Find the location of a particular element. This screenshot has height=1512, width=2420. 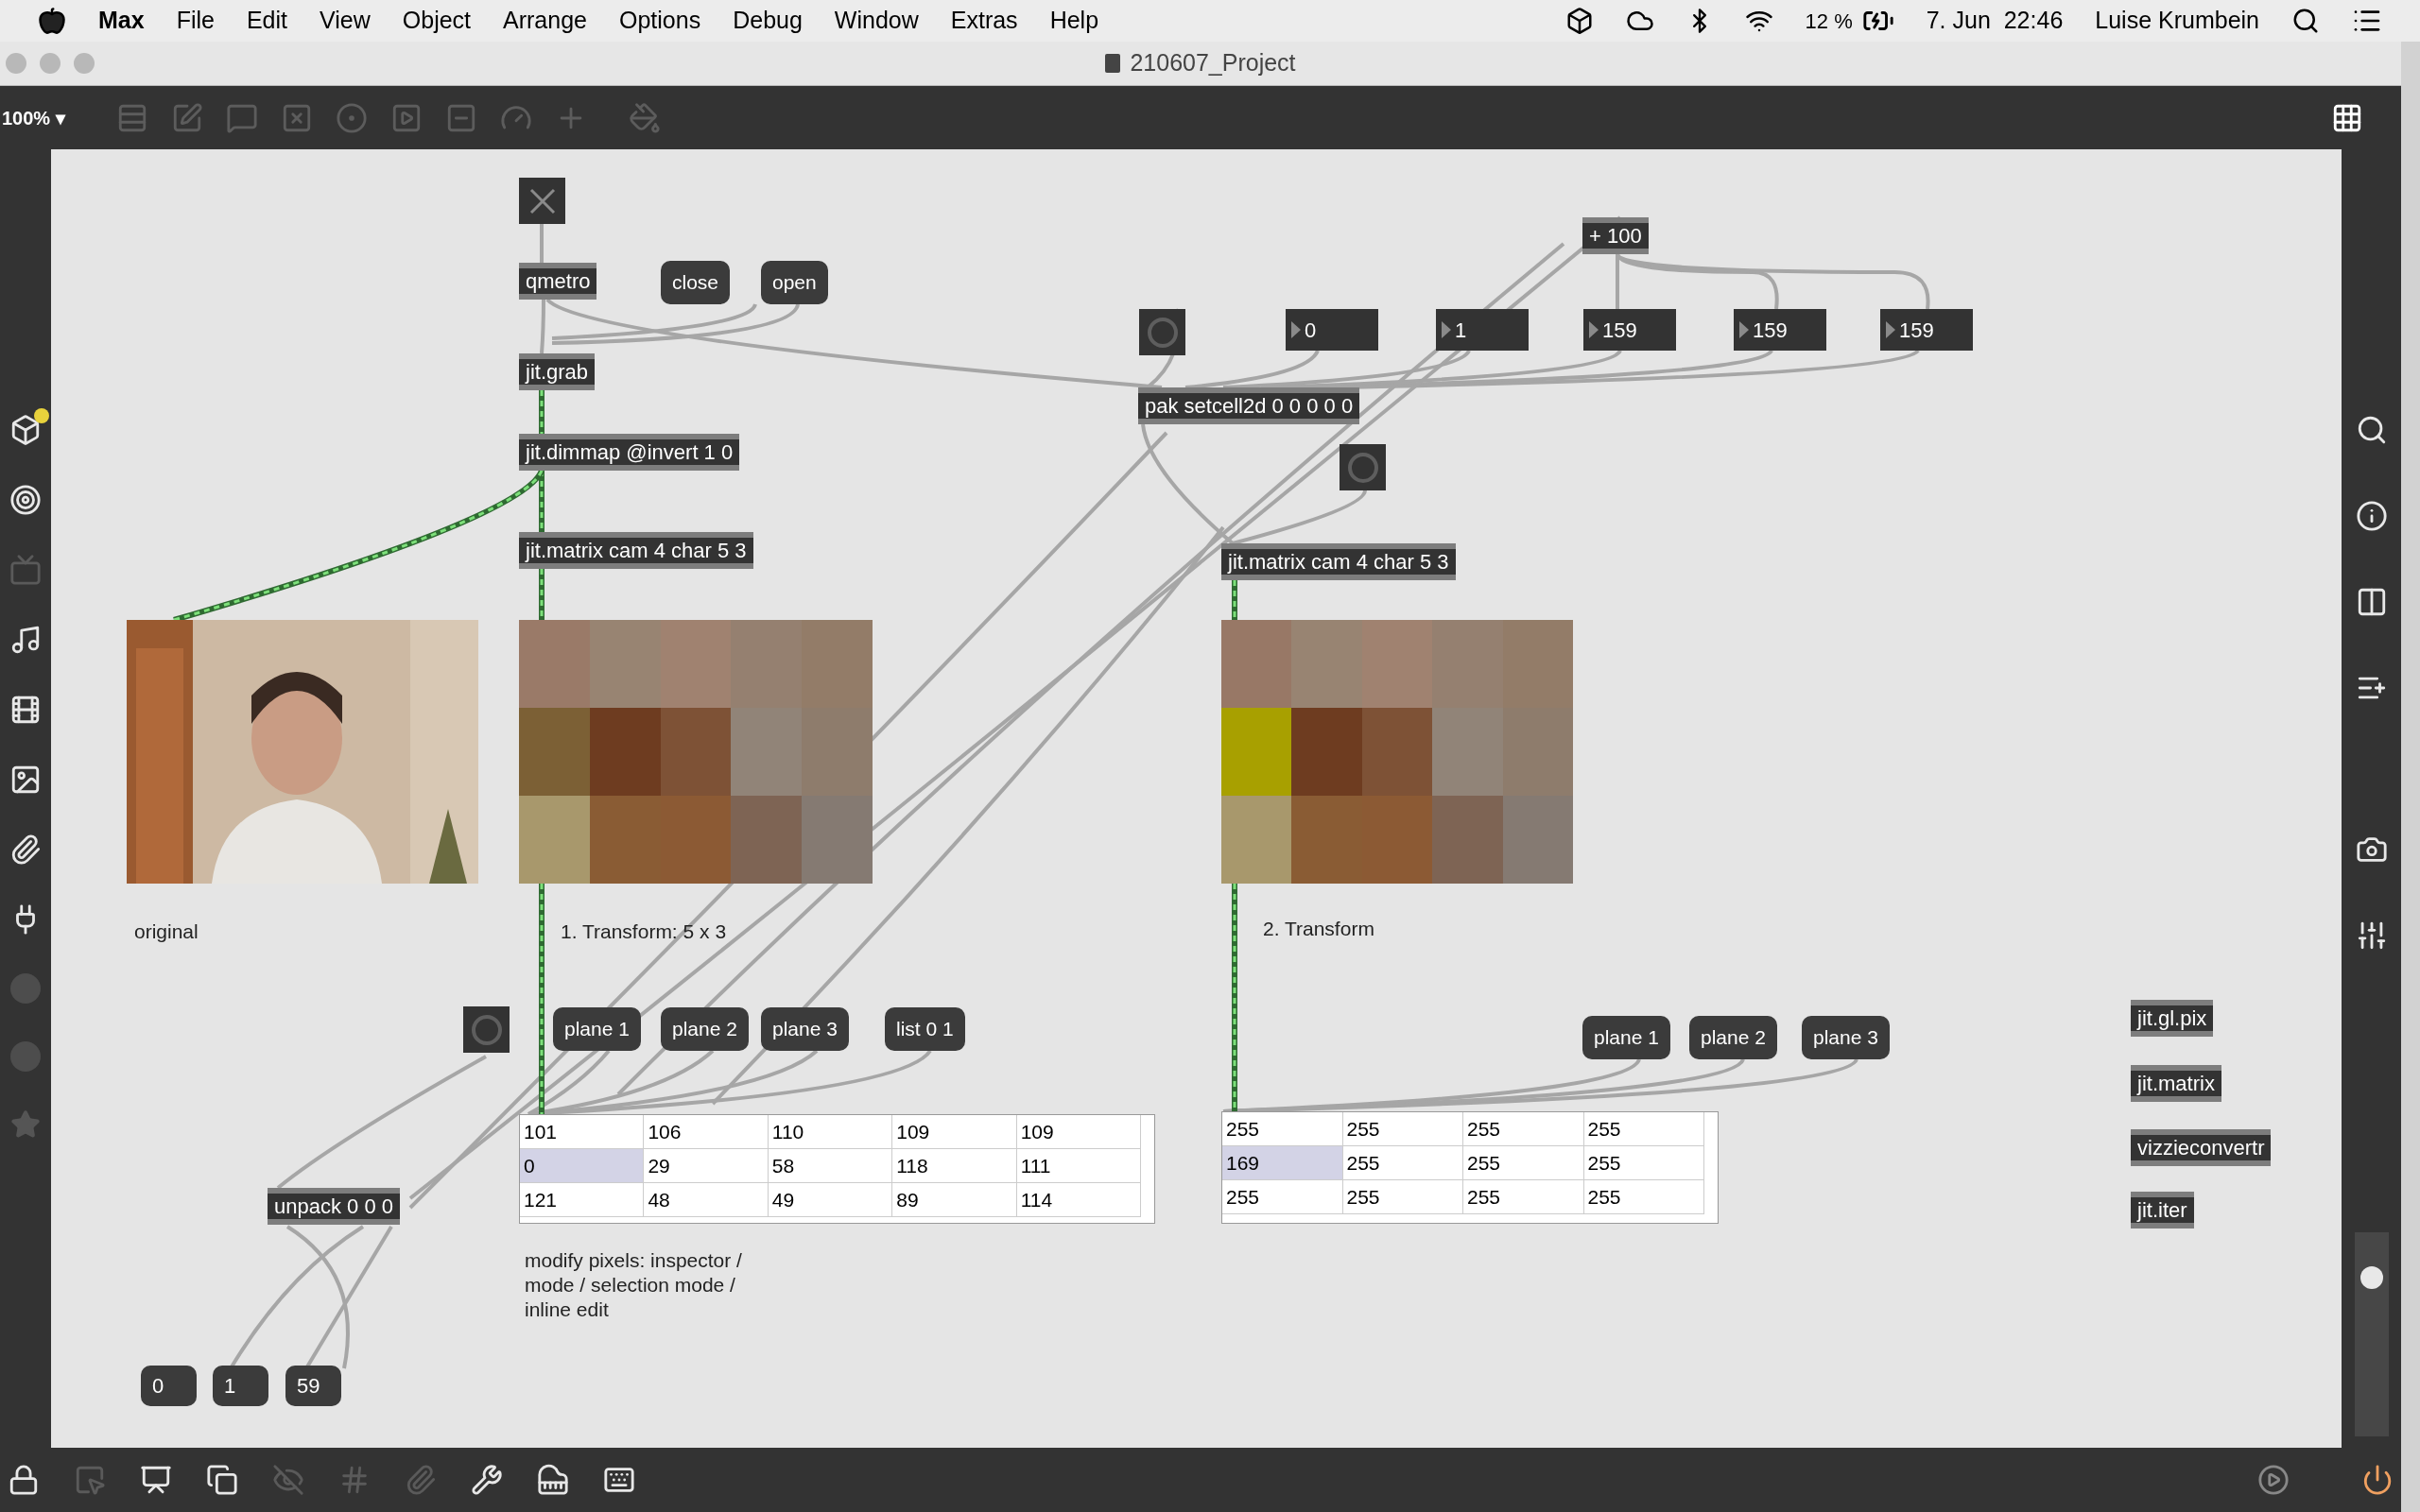

menu-item: Help is located at coordinates (1074, 21).